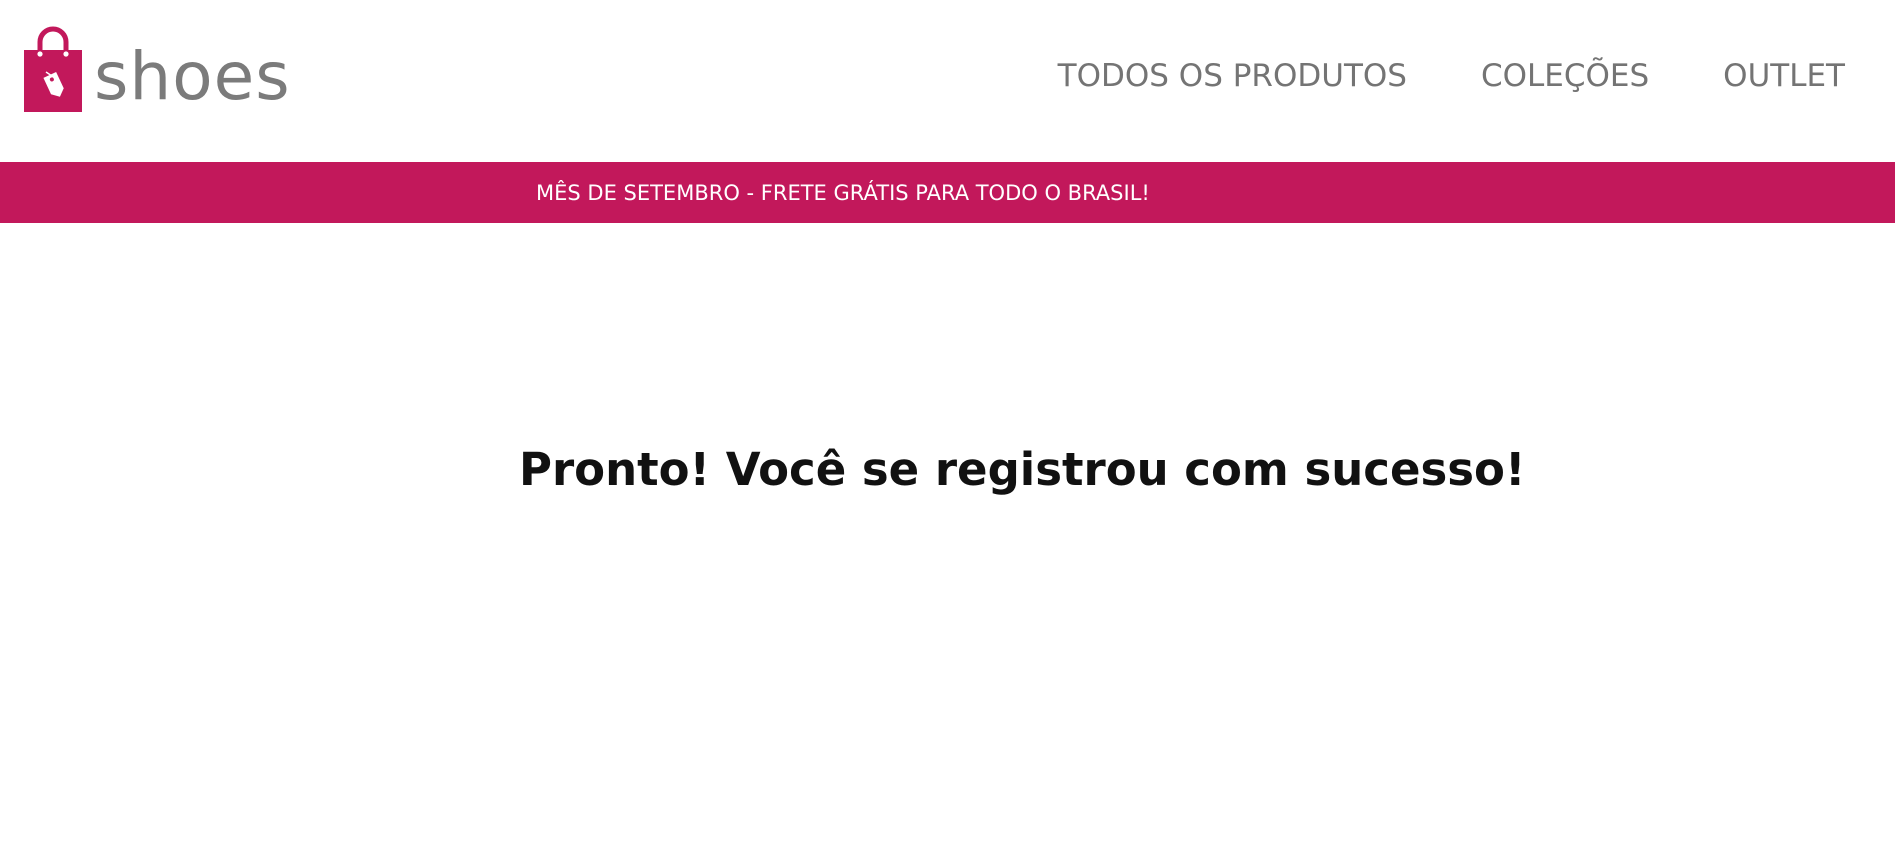 The width and height of the screenshot is (1895, 859). What do you see at coordinates (192, 76) in the screenshot?
I see `brand-name: shoes` at bounding box center [192, 76].